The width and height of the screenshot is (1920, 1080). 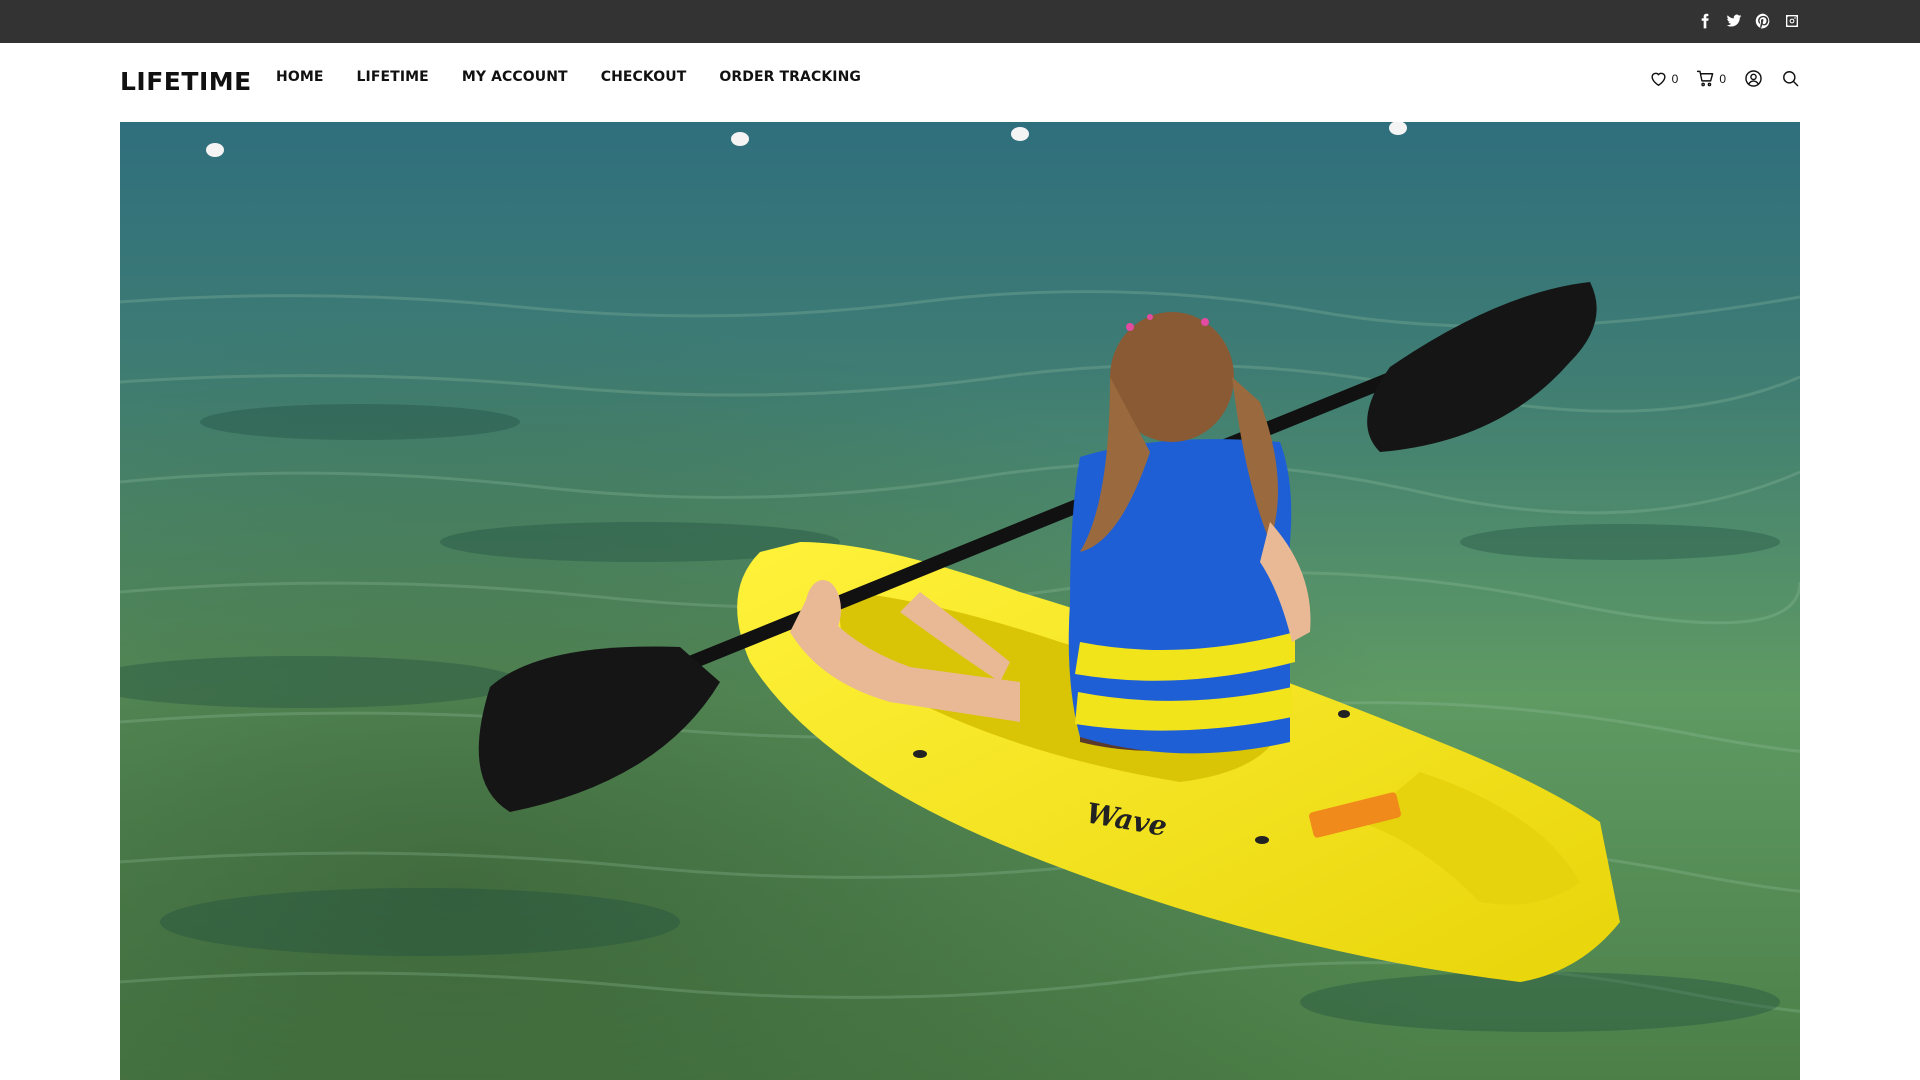 I want to click on heart-icon, so click(x=1658, y=79).